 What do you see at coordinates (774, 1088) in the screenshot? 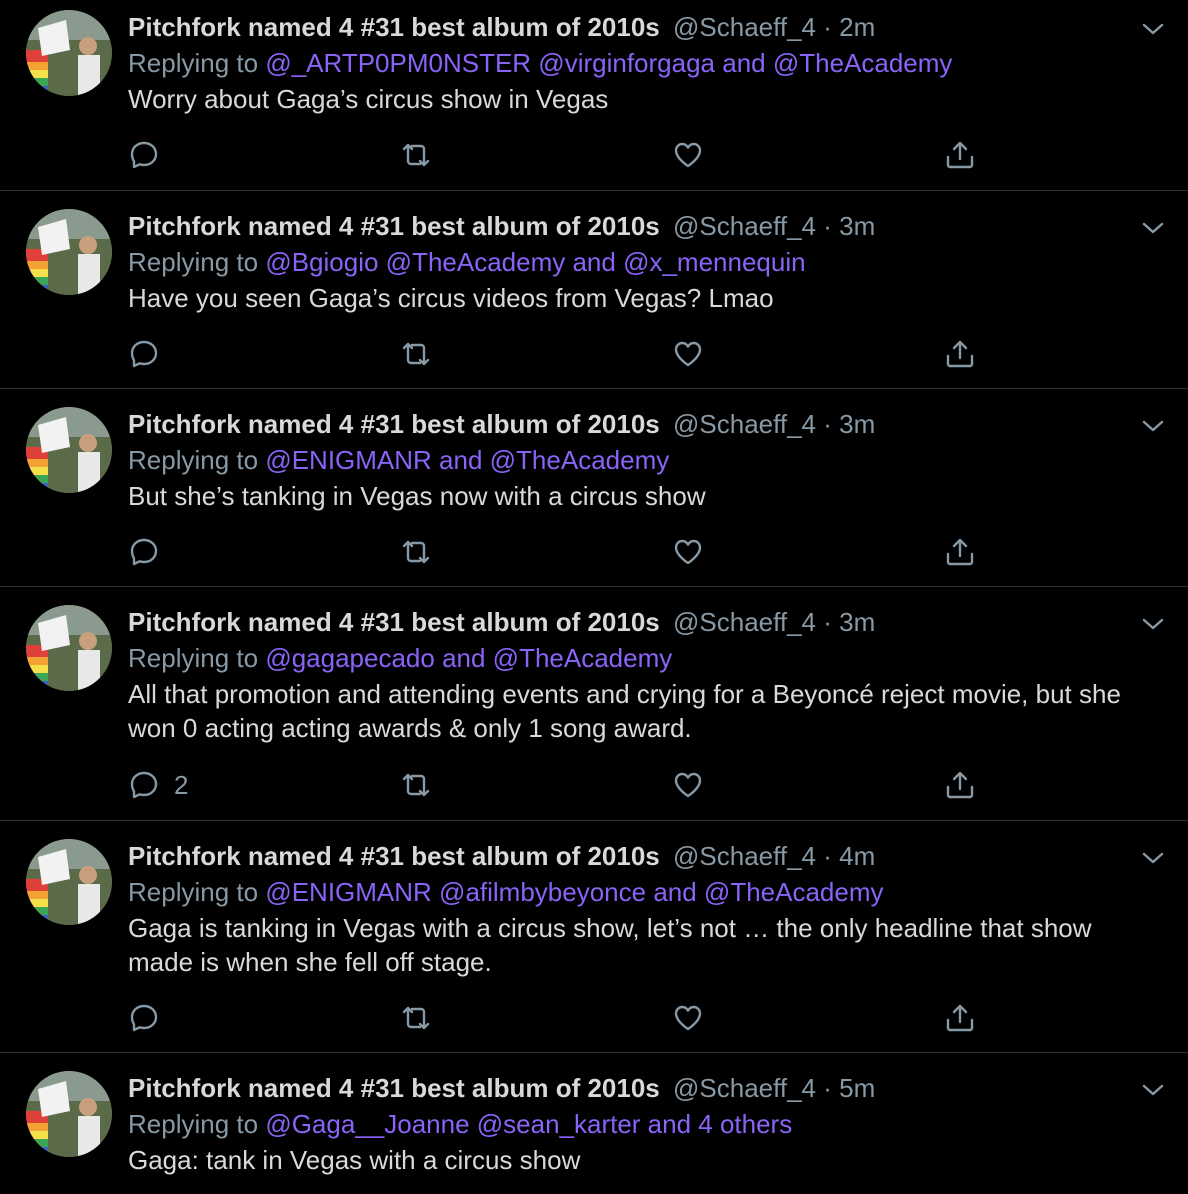
I see `handle-timestamp: @Schaeff_4 · 5m` at bounding box center [774, 1088].